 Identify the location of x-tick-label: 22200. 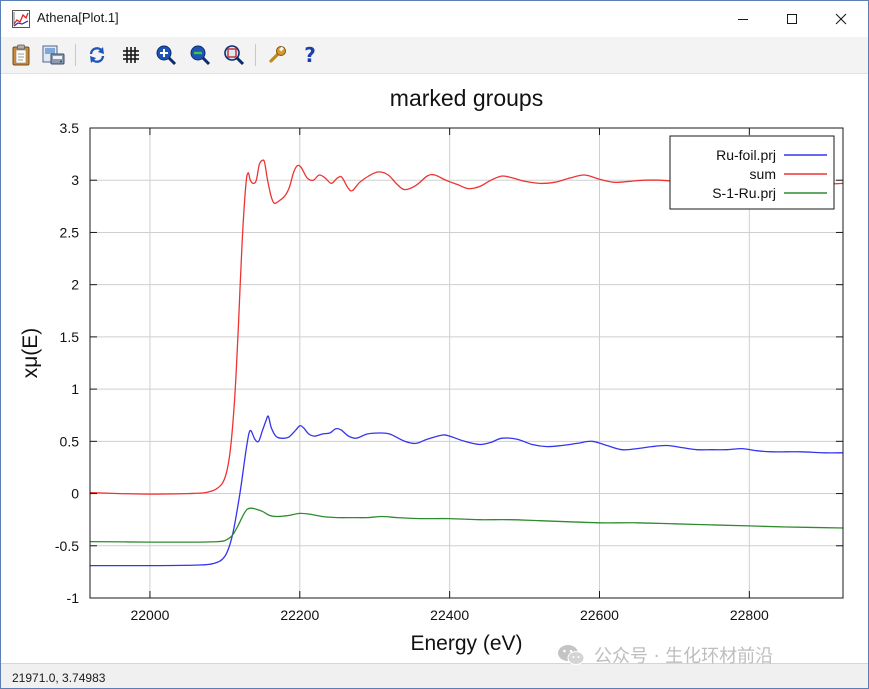
(299, 615).